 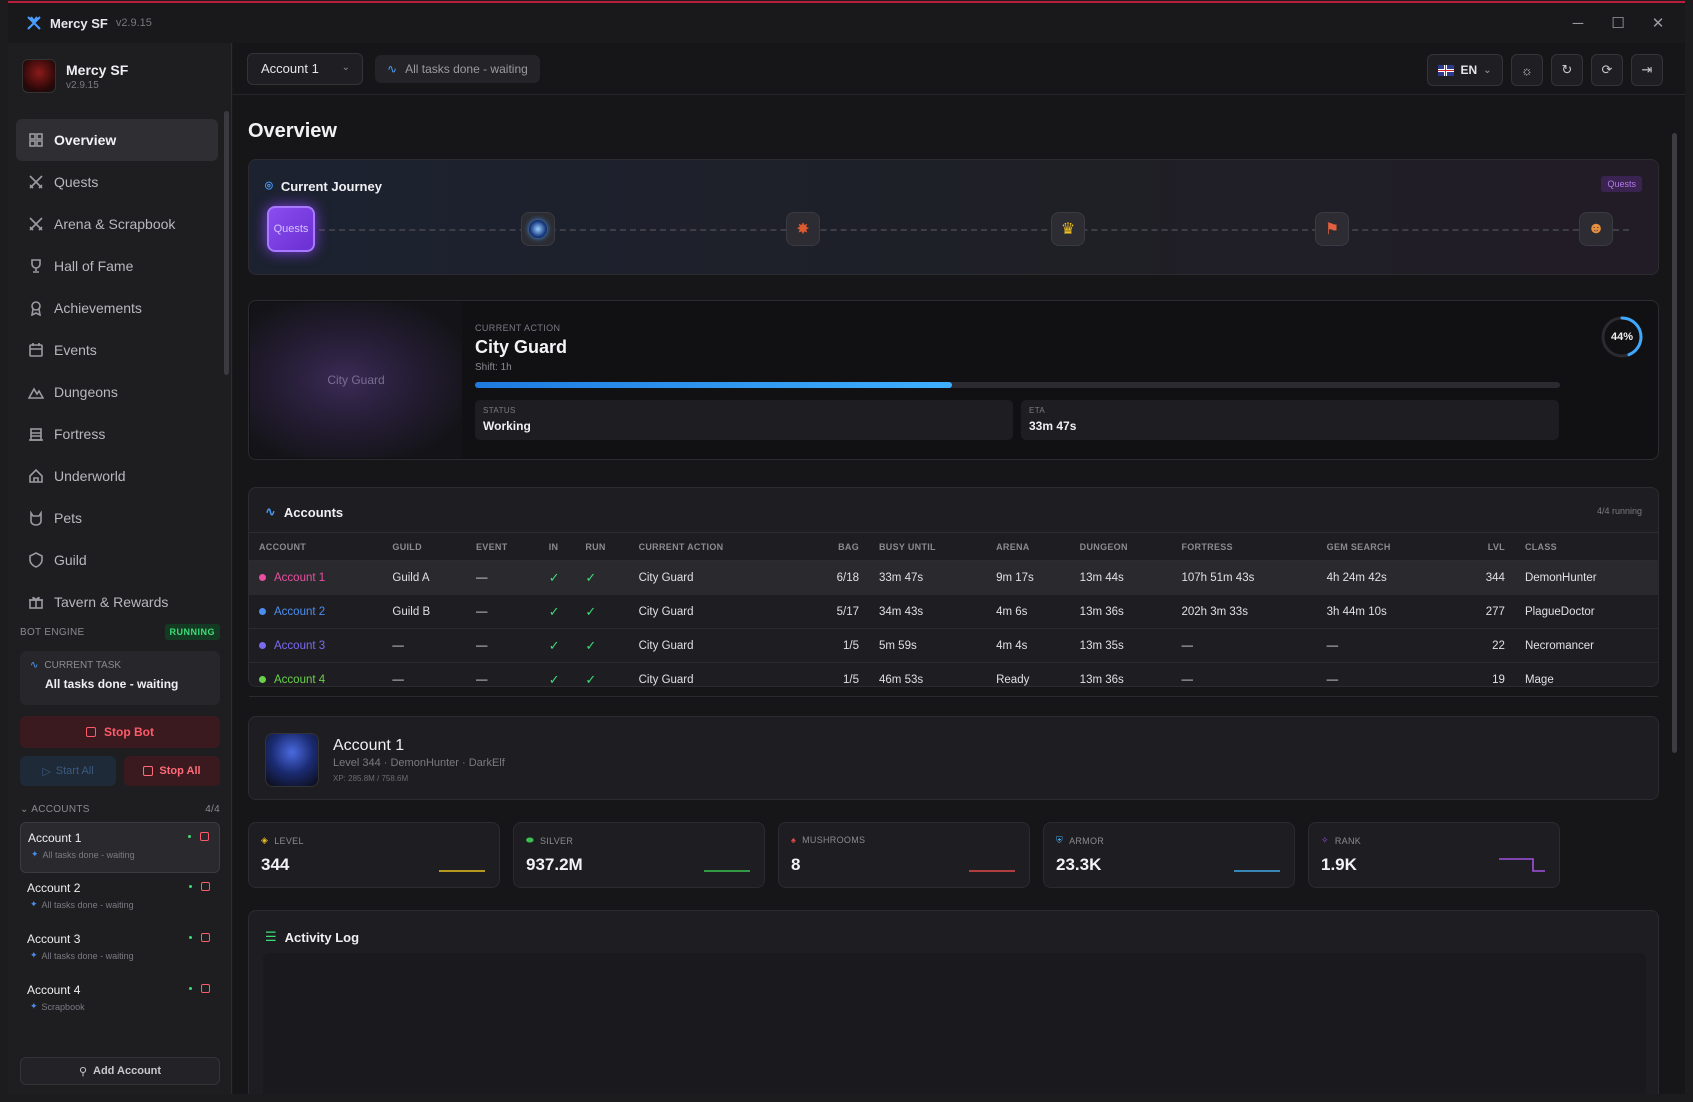 I want to click on play-icon: ▷, so click(x=46, y=771).